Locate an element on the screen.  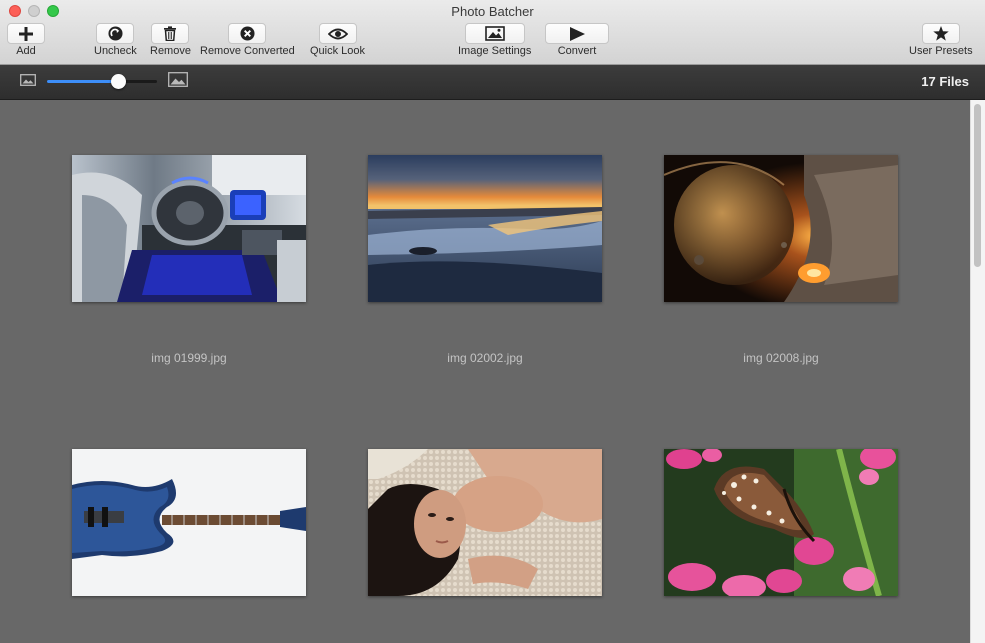
large-image-icon is located at coordinates (178, 79).